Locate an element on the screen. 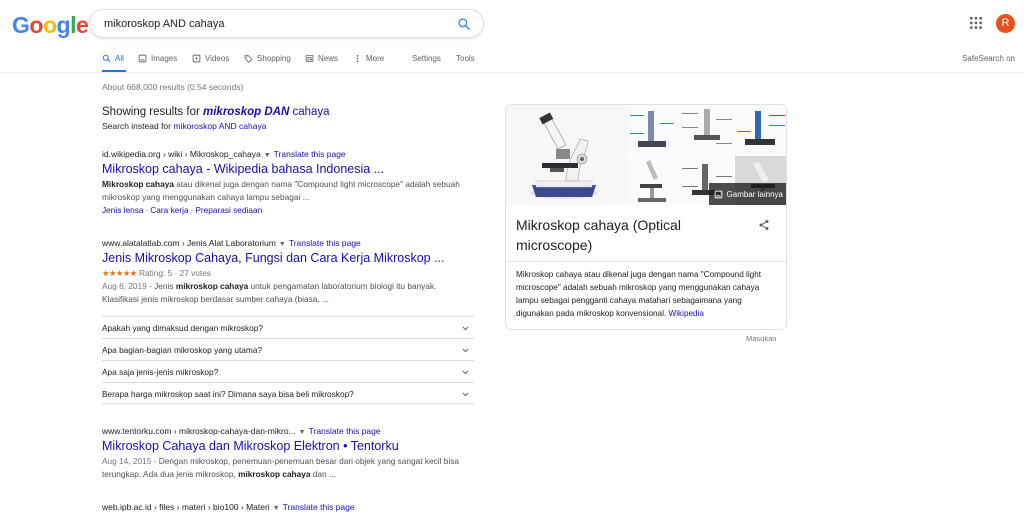  search-instead: Search instead for mikoroskop AND cahaya is located at coordinates (184, 126).